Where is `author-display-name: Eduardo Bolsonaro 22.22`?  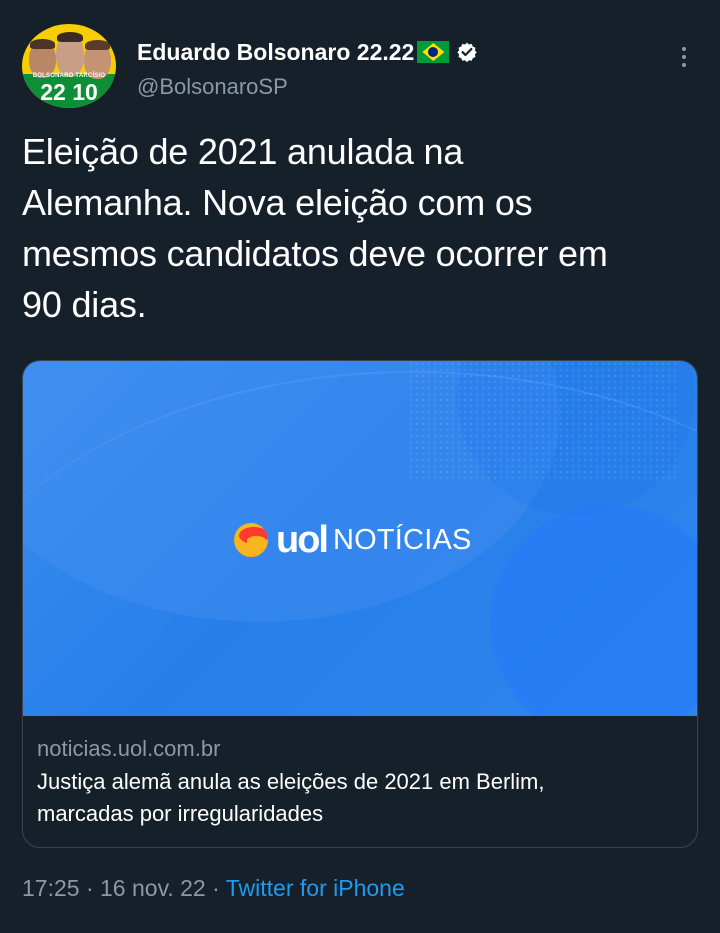 author-display-name: Eduardo Bolsonaro 22.22 is located at coordinates (275, 52).